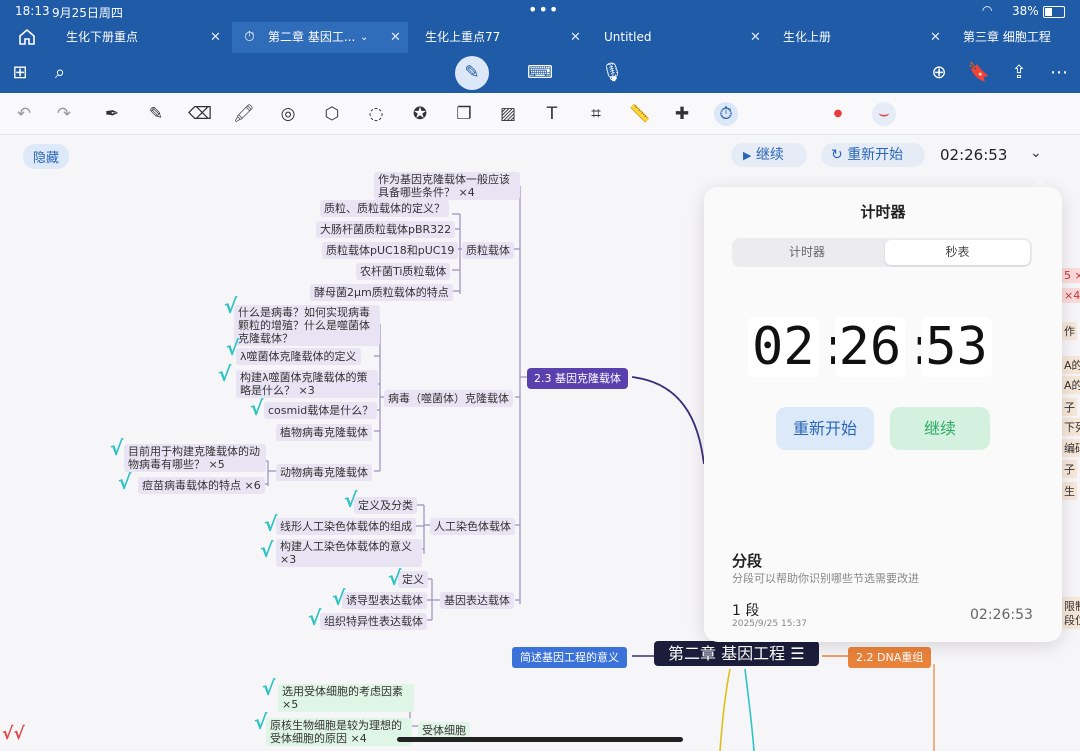  I want to click on home-icon, so click(27, 37).